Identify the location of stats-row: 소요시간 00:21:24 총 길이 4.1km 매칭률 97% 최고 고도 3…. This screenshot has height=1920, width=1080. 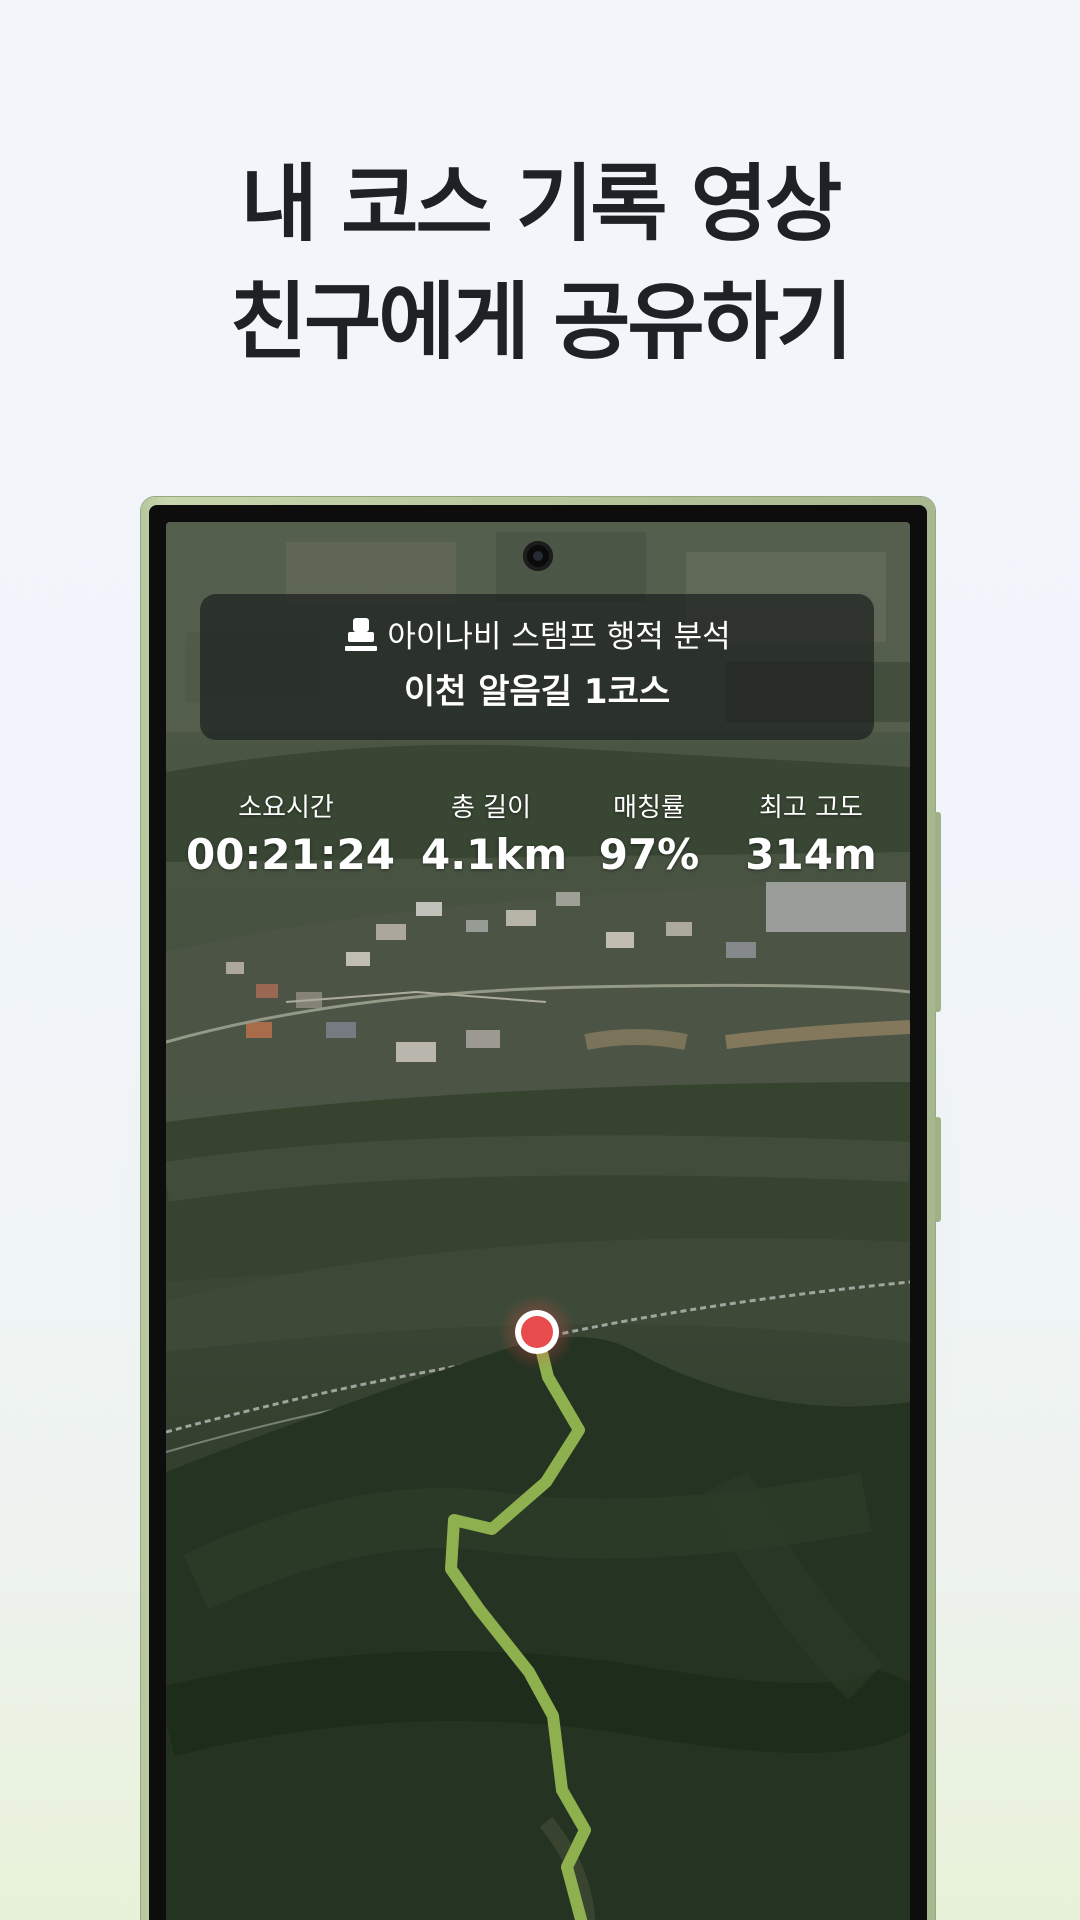
(538, 840).